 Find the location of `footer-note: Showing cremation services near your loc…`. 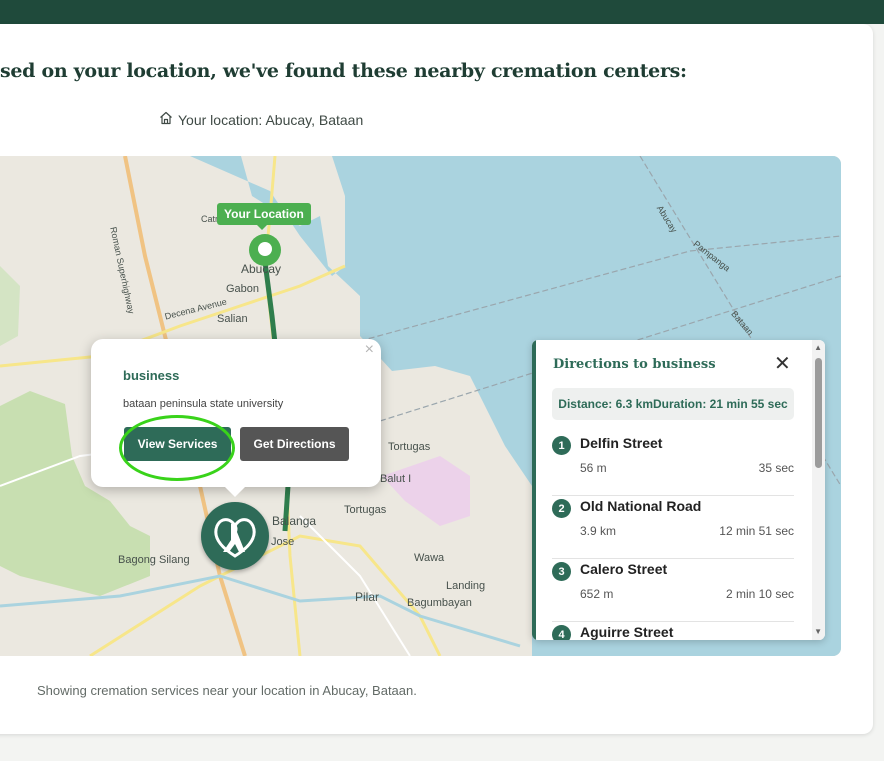

footer-note: Showing cremation services near your loc… is located at coordinates (227, 690).